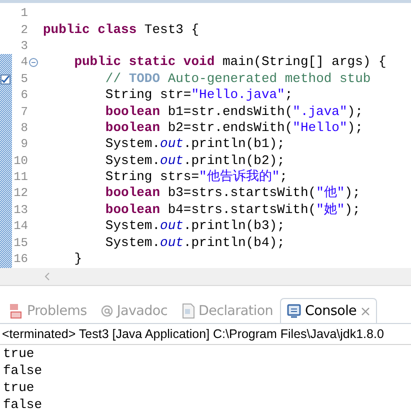 The image size is (411, 418). What do you see at coordinates (229, 62) in the screenshot?
I see `code-line: public static void main(String[] args) {` at bounding box center [229, 62].